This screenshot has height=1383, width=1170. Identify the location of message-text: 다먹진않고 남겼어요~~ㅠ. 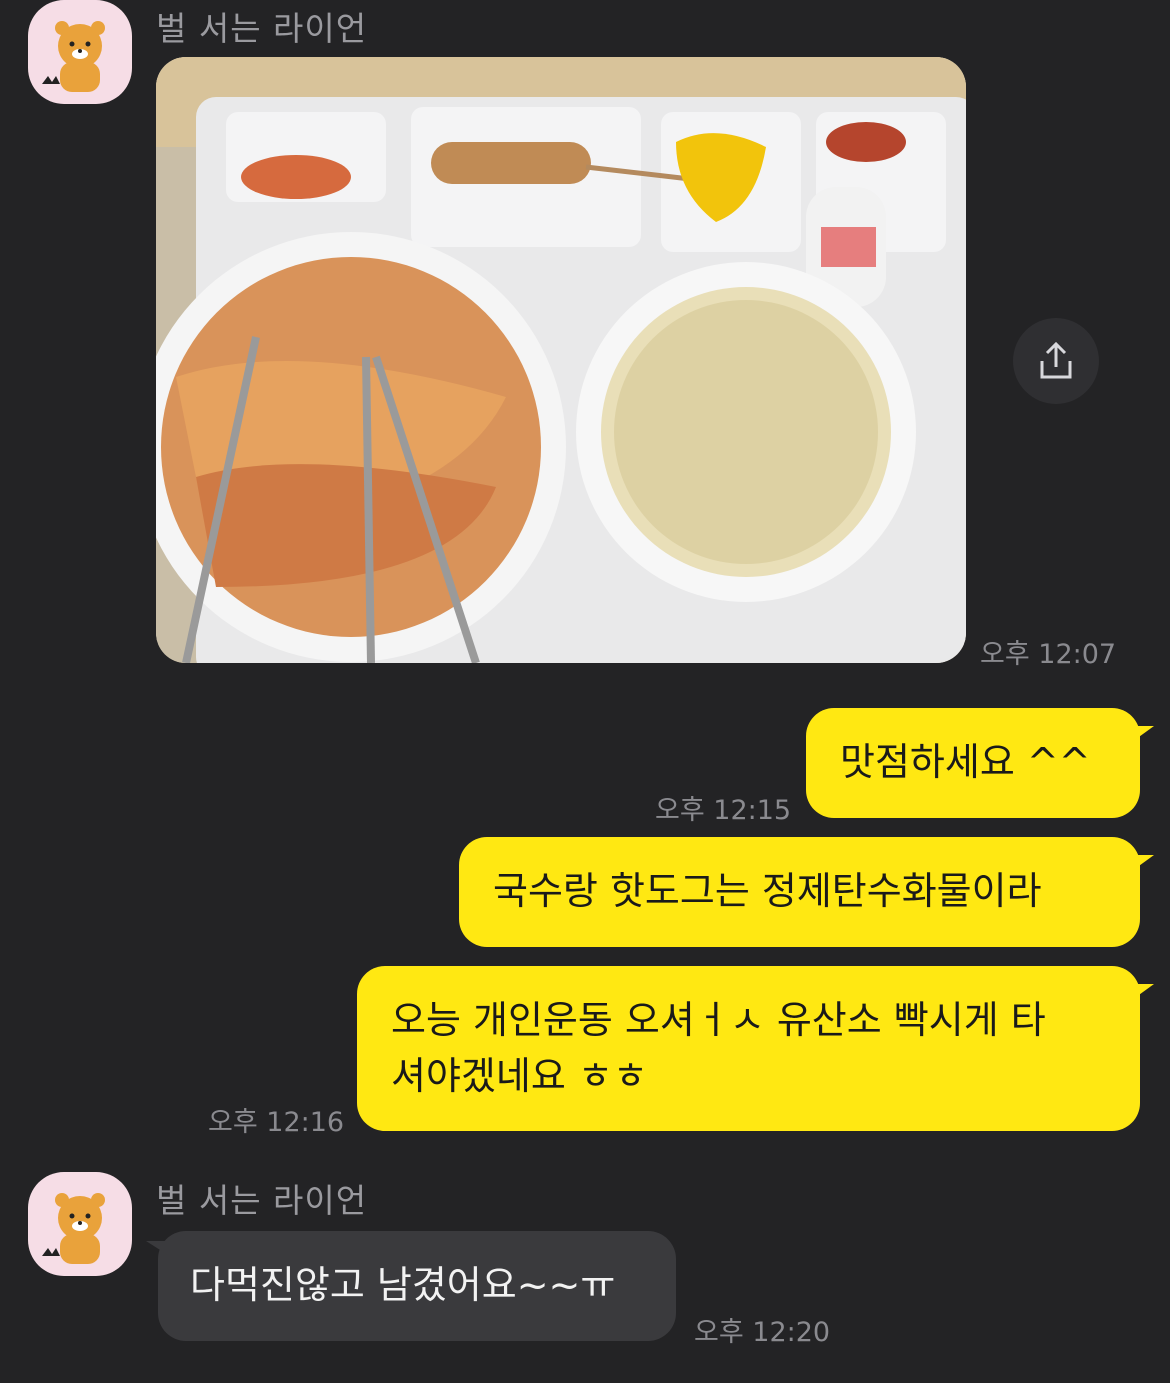
(403, 1285).